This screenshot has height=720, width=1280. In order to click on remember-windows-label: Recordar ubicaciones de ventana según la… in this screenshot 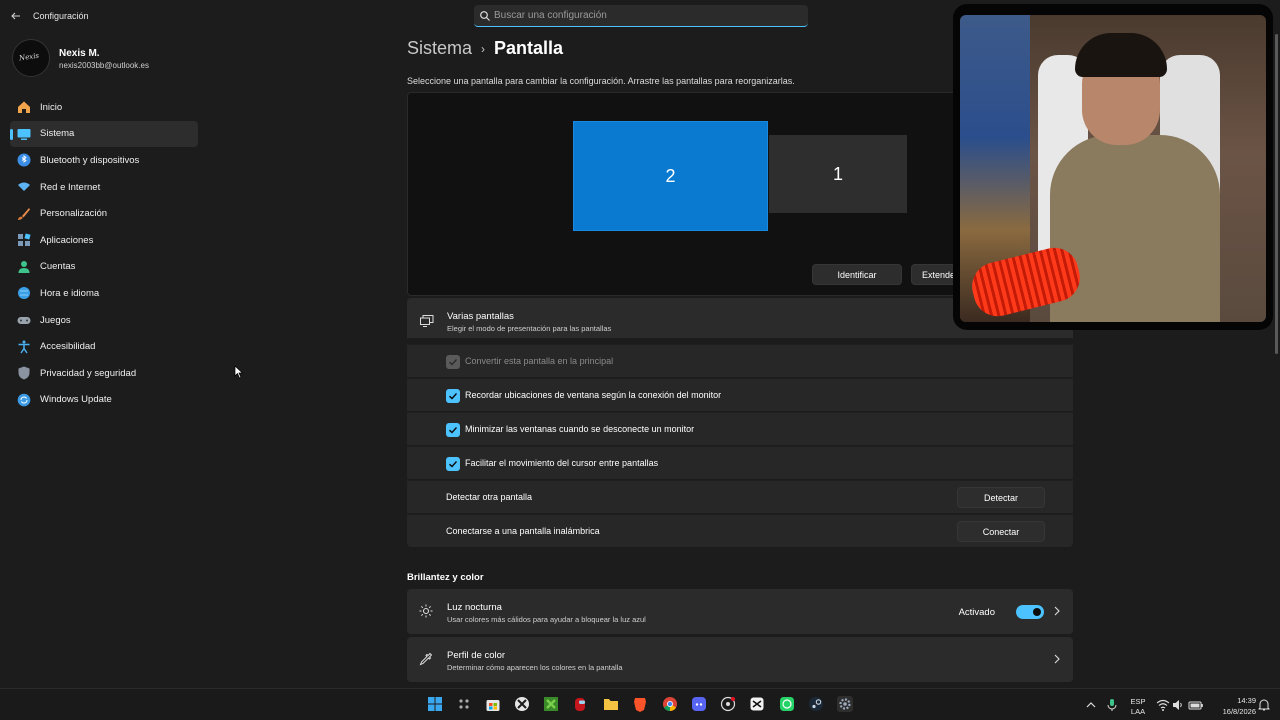, I will do `click(593, 395)`.